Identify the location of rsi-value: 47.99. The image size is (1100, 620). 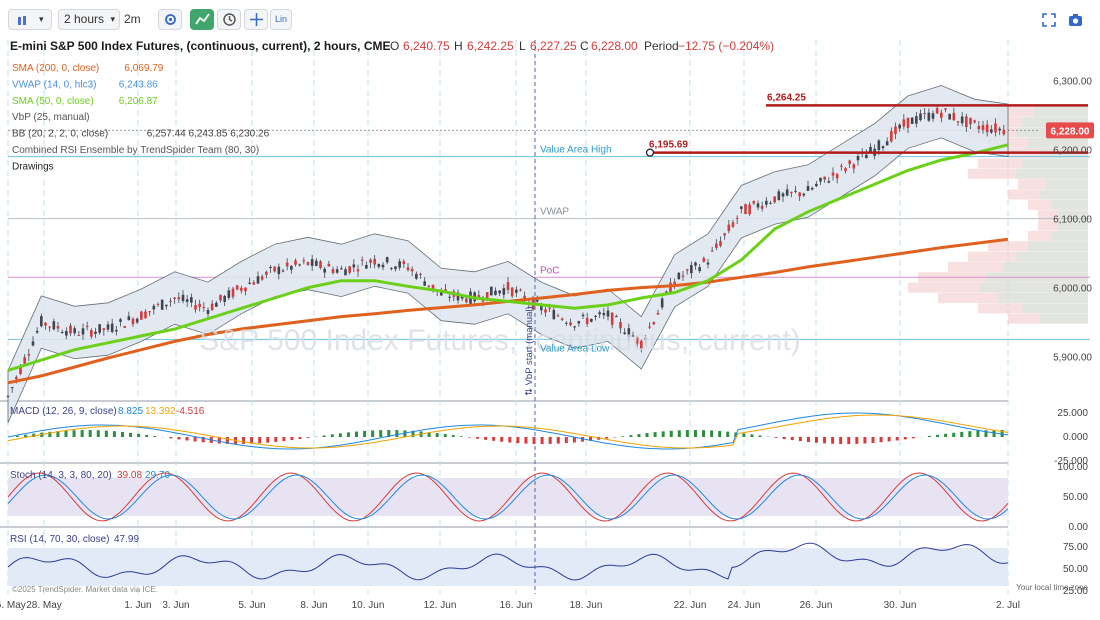
(126, 539).